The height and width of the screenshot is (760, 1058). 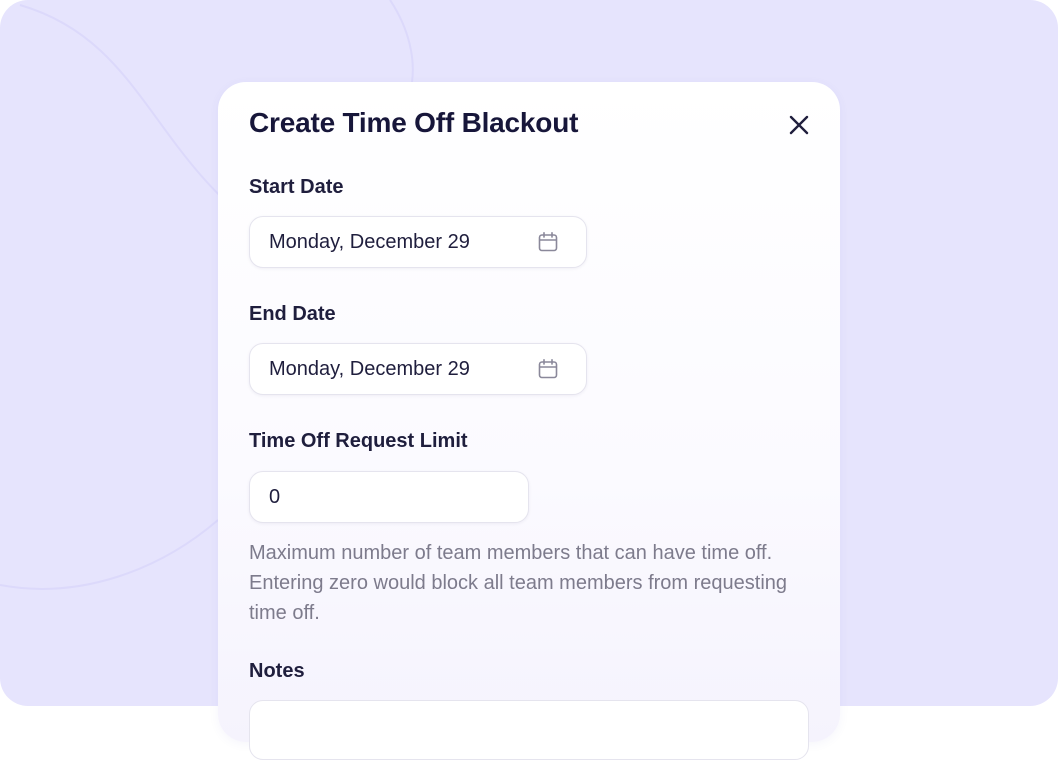 I want to click on request-limit-label: Time Off Request Limit, so click(x=358, y=441).